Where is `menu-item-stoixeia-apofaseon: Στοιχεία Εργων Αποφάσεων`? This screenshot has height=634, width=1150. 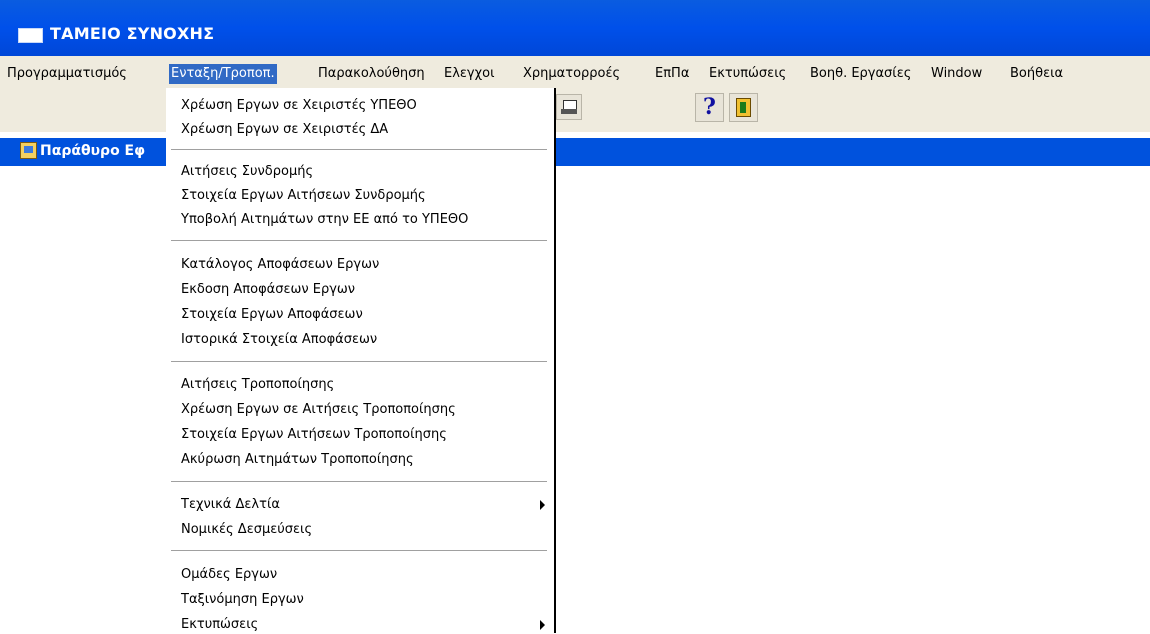
menu-item-stoixeia-apofaseon: Στοιχεία Εργων Αποφάσεων is located at coordinates (272, 315).